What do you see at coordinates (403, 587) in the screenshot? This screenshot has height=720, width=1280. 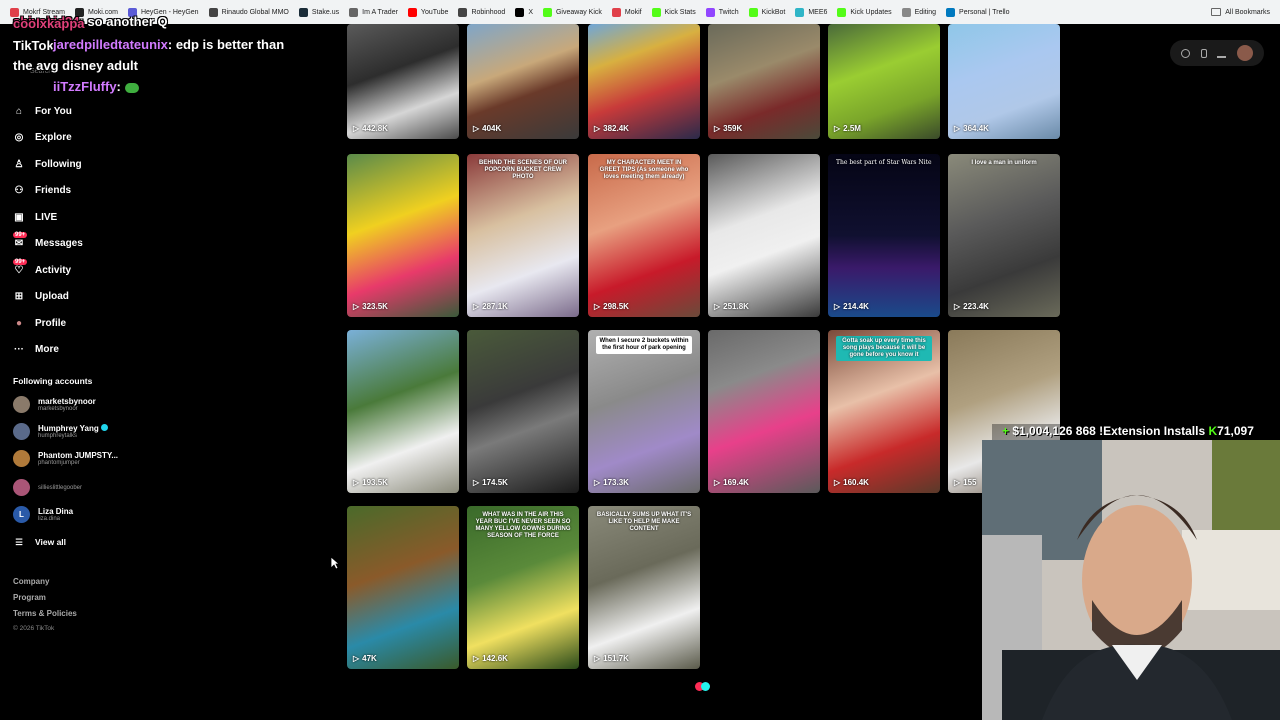 I see `video-tile: ▷ 47K` at bounding box center [403, 587].